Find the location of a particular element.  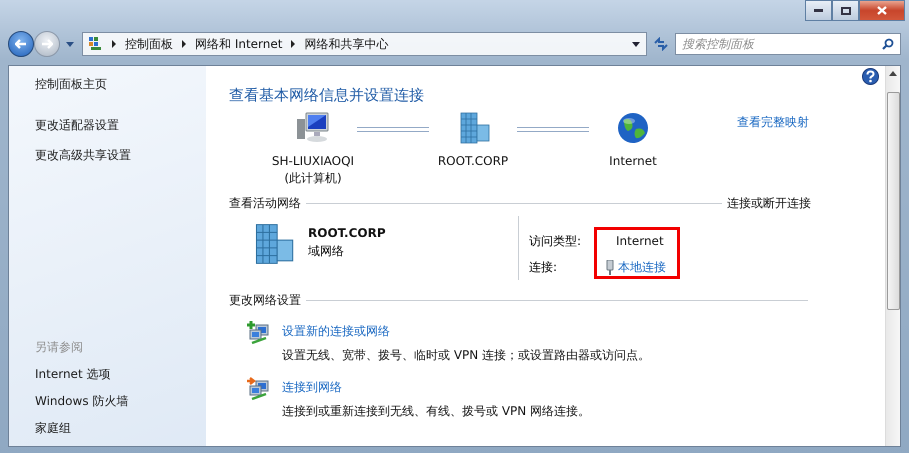

sidebar-link: 更改高级共享设置 is located at coordinates (120, 155).